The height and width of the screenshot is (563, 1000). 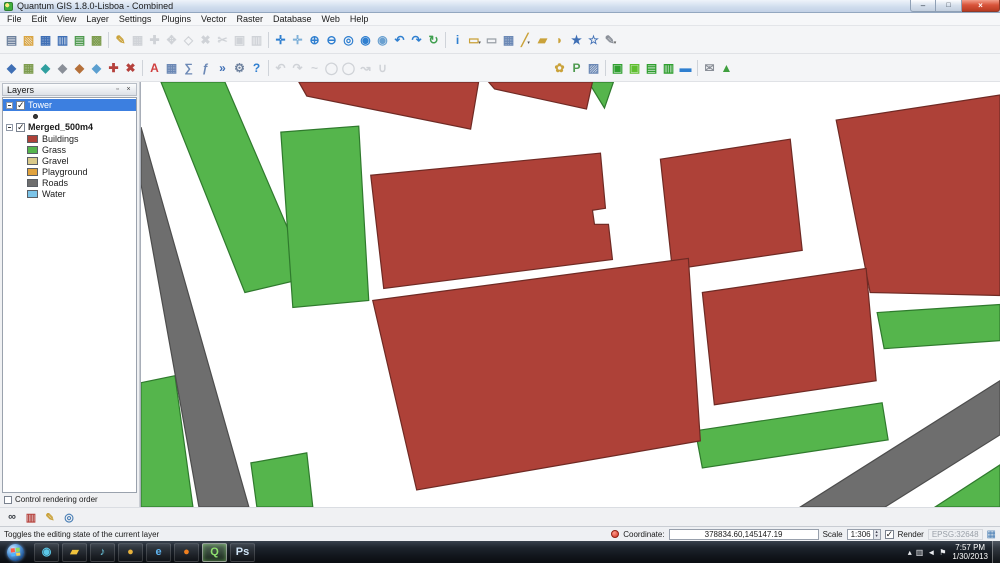 What do you see at coordinates (188, 68) in the screenshot?
I see `field-calculator-icon: ∑` at bounding box center [188, 68].